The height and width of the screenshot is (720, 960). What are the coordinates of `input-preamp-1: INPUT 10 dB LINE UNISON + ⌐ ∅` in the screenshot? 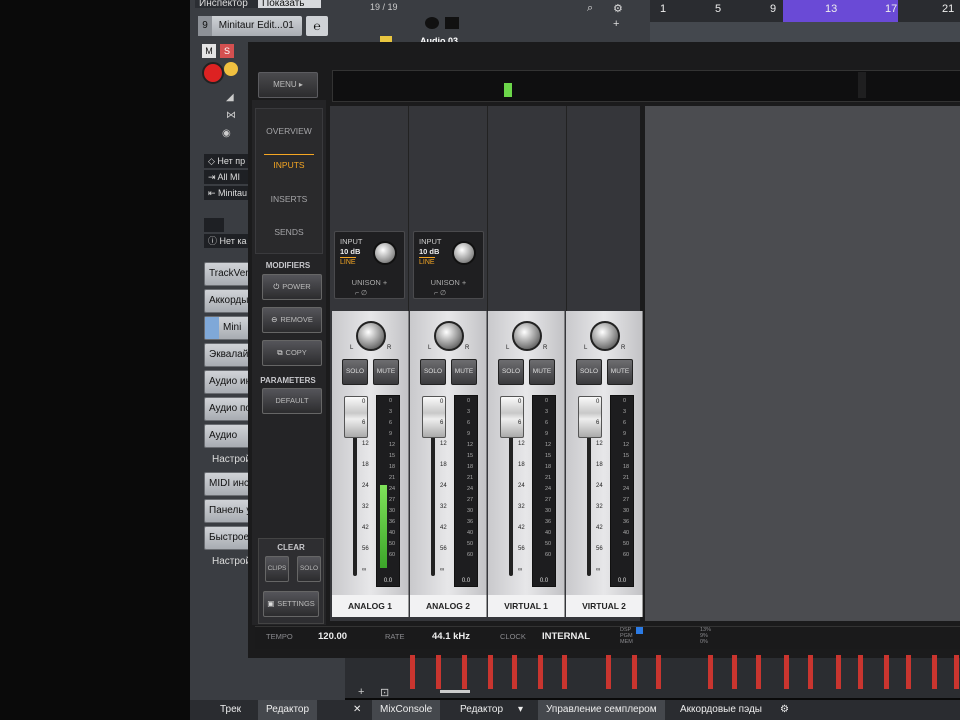 It's located at (369, 265).